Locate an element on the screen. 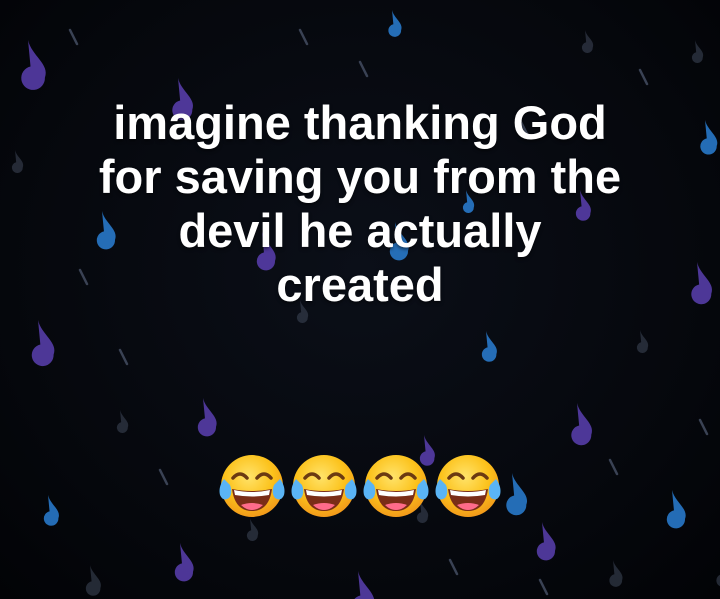 This screenshot has width=720, height=599. emoji-row is located at coordinates (360, 486).